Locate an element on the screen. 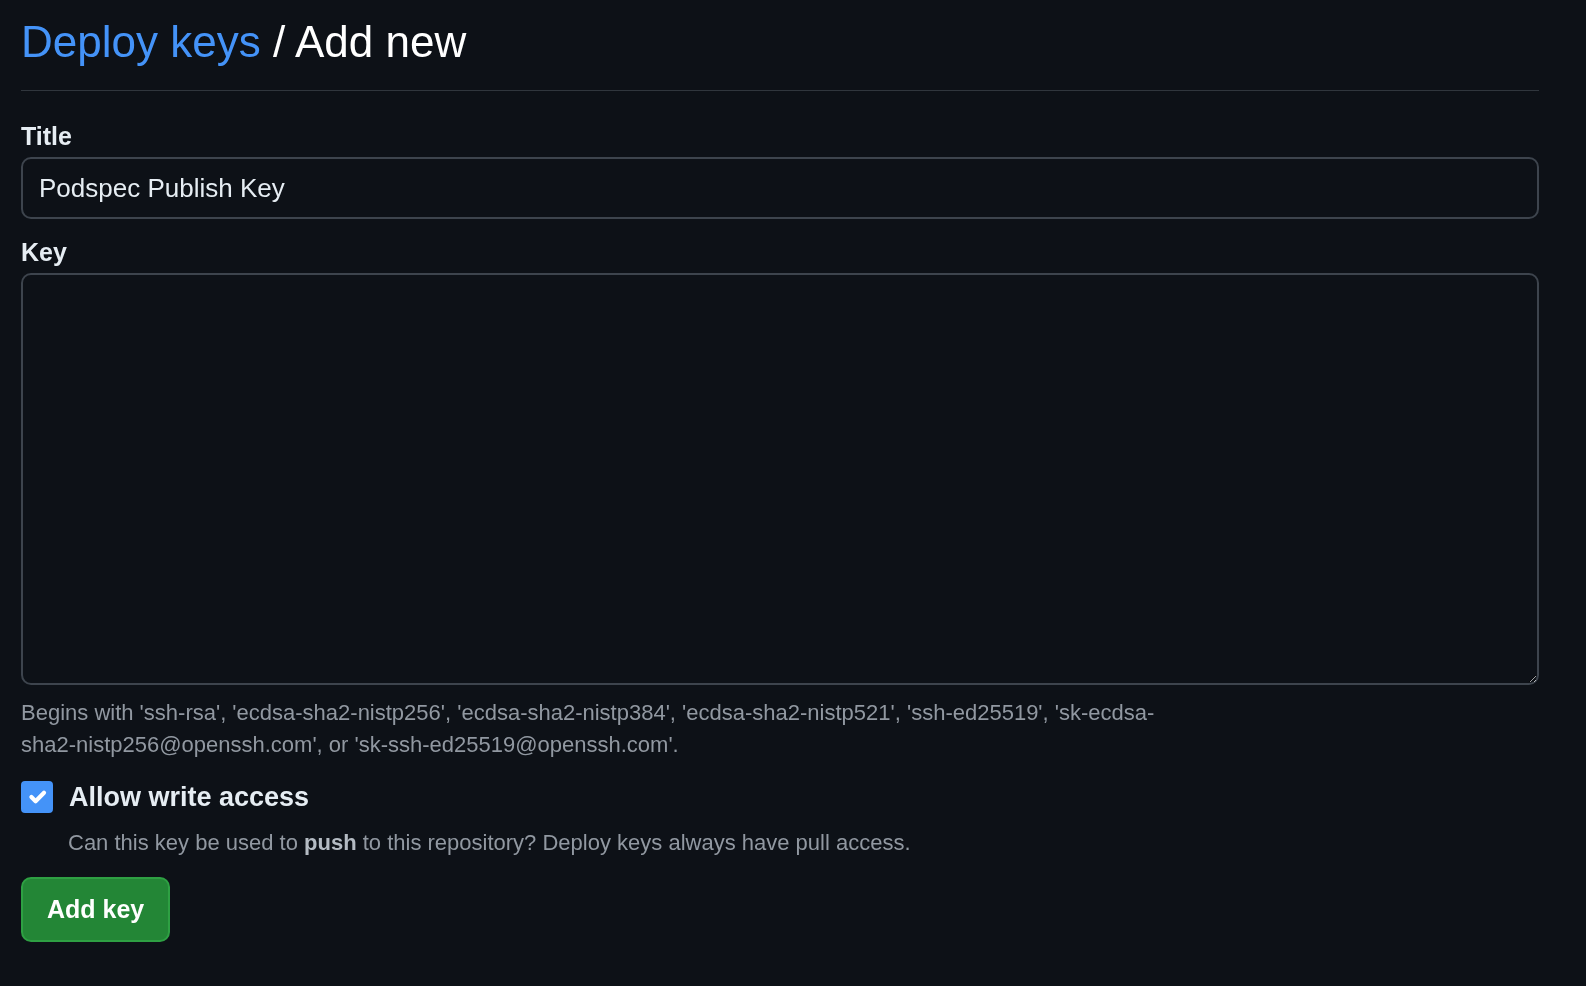 Image resolution: width=1586 pixels, height=986 pixels. field-label: Title is located at coordinates (47, 136).